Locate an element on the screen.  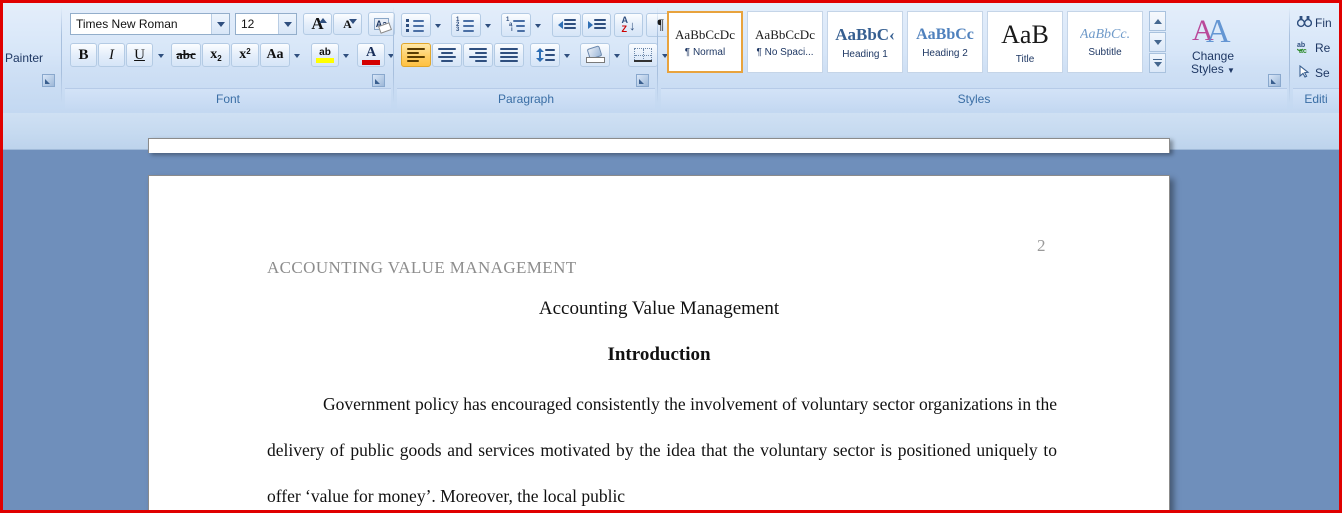
font-color-dropdown-icon is located at coordinates (391, 55).